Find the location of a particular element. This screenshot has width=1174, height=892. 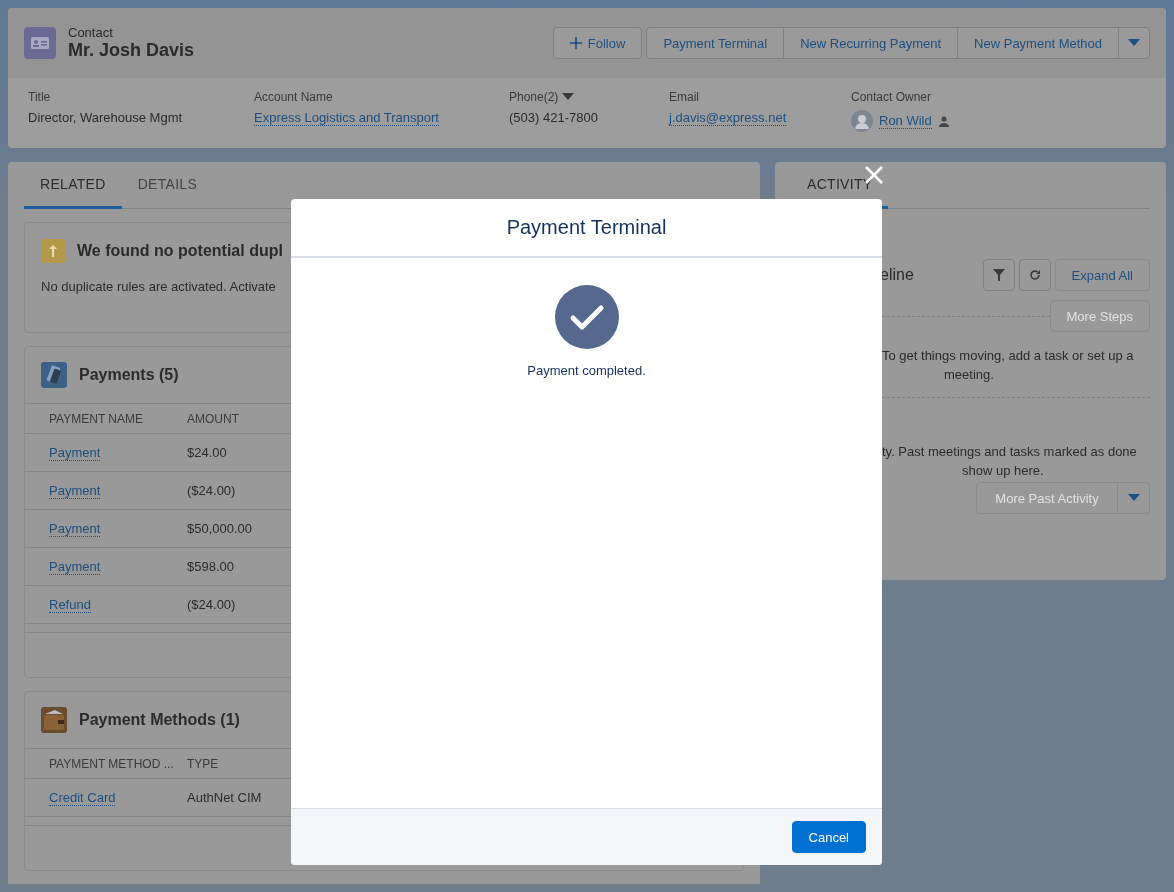

action-button: New Payment Method is located at coordinates (1038, 43).